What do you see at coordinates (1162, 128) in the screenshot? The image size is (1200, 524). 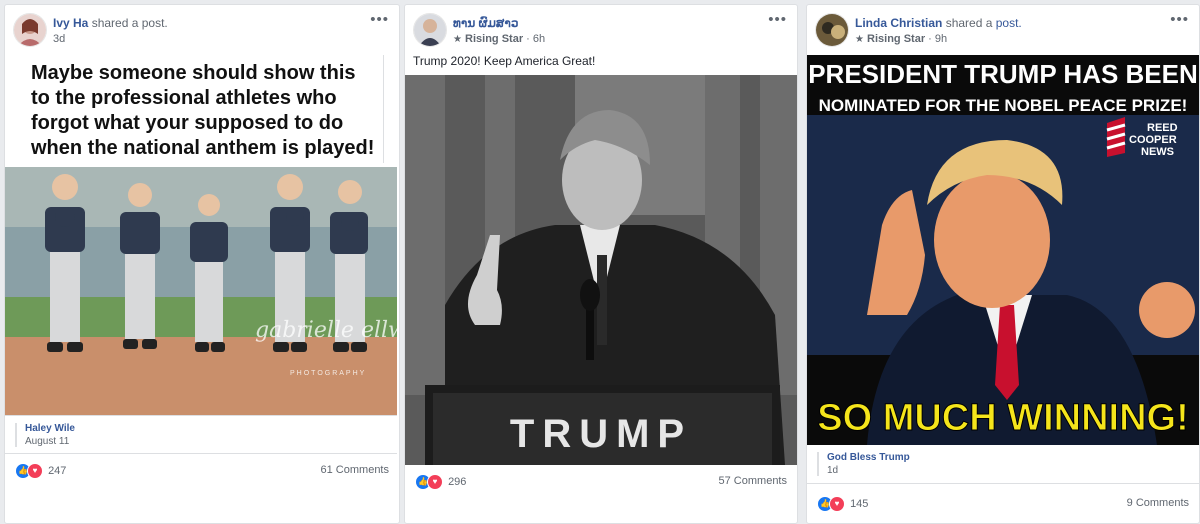 I see `logo-line-1: REED` at bounding box center [1162, 128].